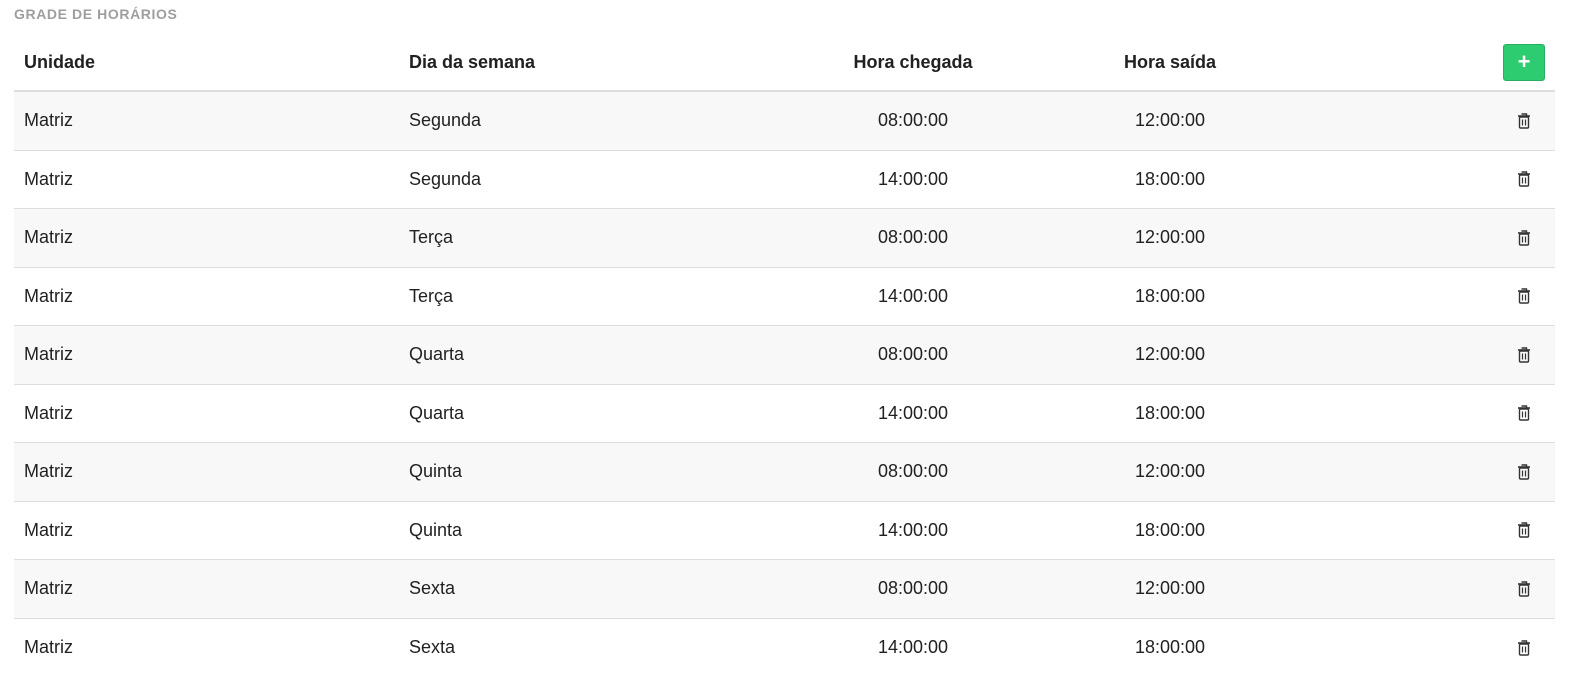 The width and height of the screenshot is (1577, 691). What do you see at coordinates (784, 238) in the screenshot?
I see `table-row: Matriz Terça 08:00:00 12:00:00` at bounding box center [784, 238].